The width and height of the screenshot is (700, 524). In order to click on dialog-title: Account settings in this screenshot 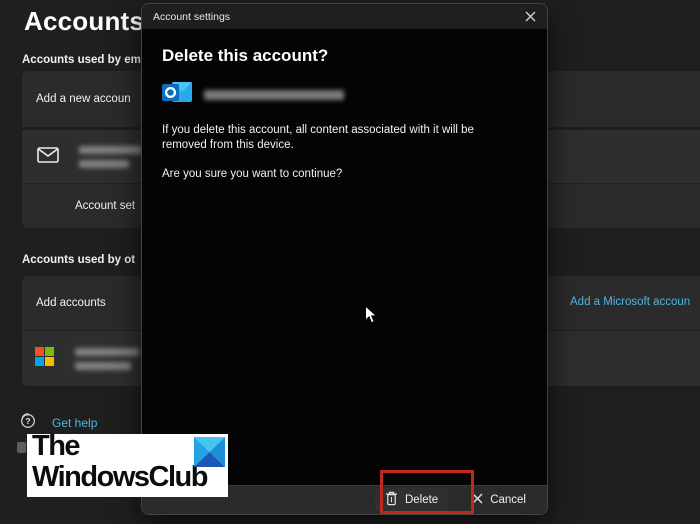, I will do `click(192, 16)`.